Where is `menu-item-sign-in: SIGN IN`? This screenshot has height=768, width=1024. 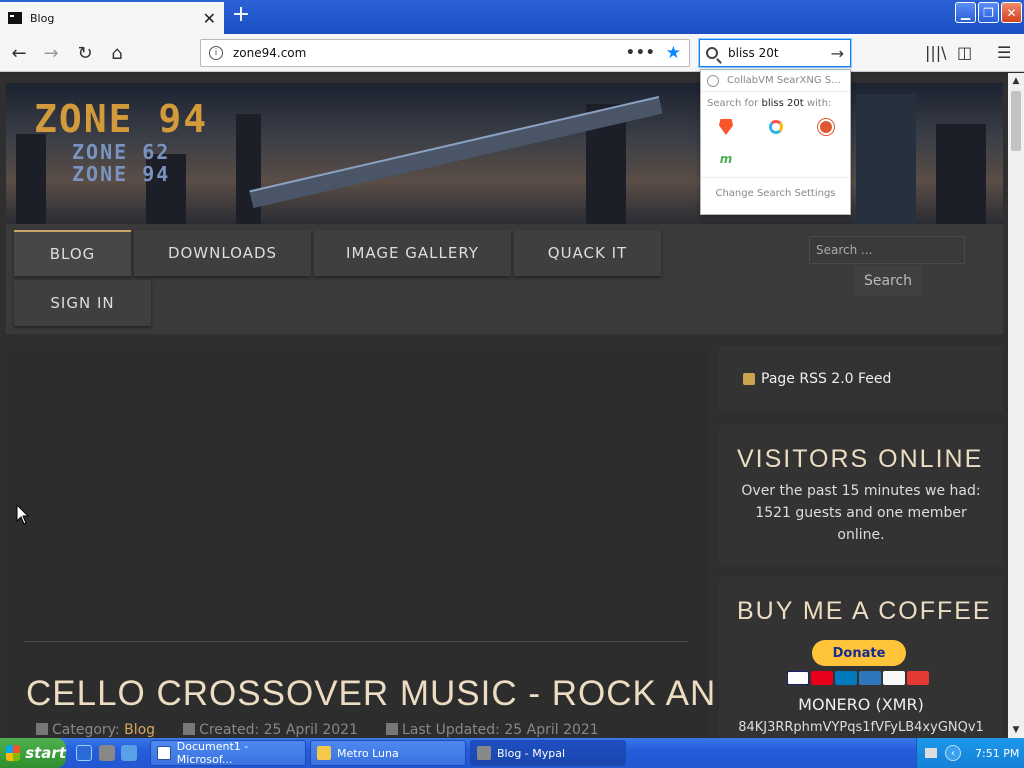
menu-item-sign-in: SIGN IN is located at coordinates (82, 303).